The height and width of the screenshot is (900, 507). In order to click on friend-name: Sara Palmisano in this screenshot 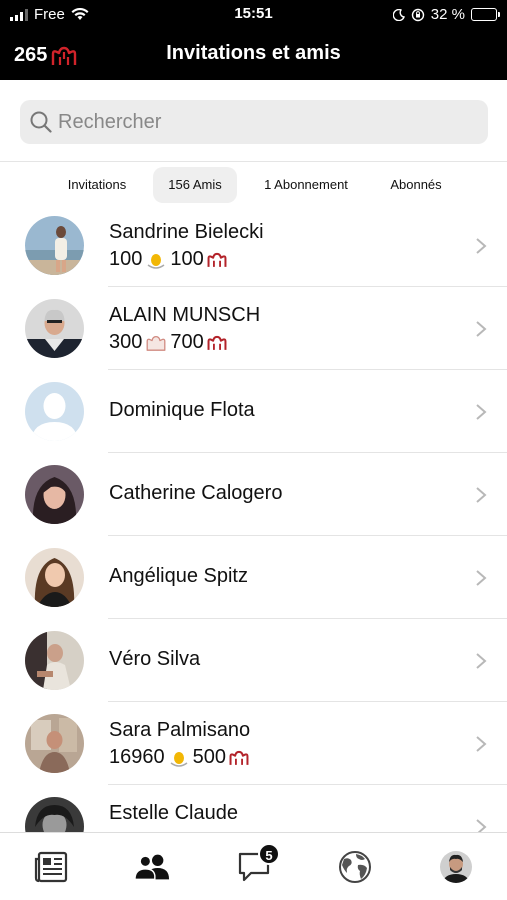, I will do `click(180, 730)`.